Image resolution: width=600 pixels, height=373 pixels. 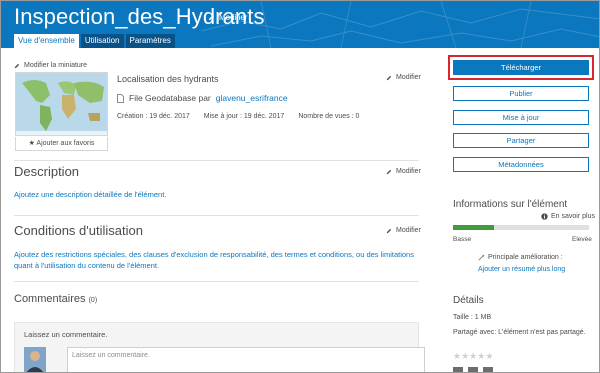 What do you see at coordinates (521, 164) in the screenshot?
I see `metadata-button: Métadonnées` at bounding box center [521, 164].